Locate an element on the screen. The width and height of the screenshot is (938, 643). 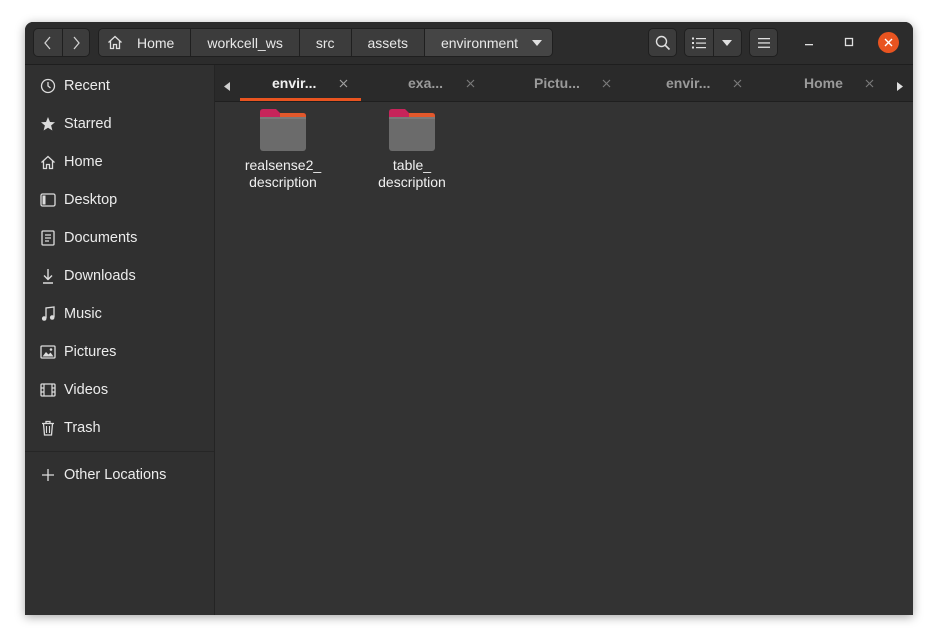
maximize-button is located at coordinates (849, 42).